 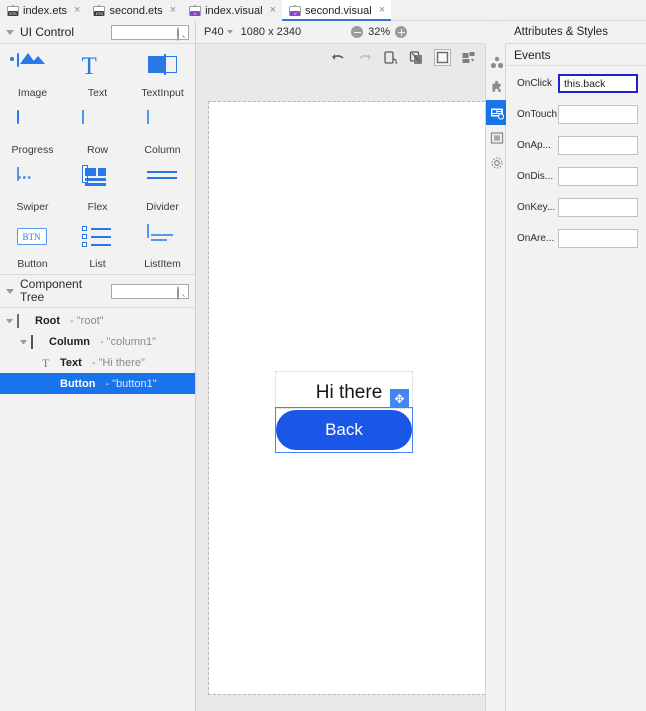 I want to click on minus-circle-icon, so click(x=357, y=32).